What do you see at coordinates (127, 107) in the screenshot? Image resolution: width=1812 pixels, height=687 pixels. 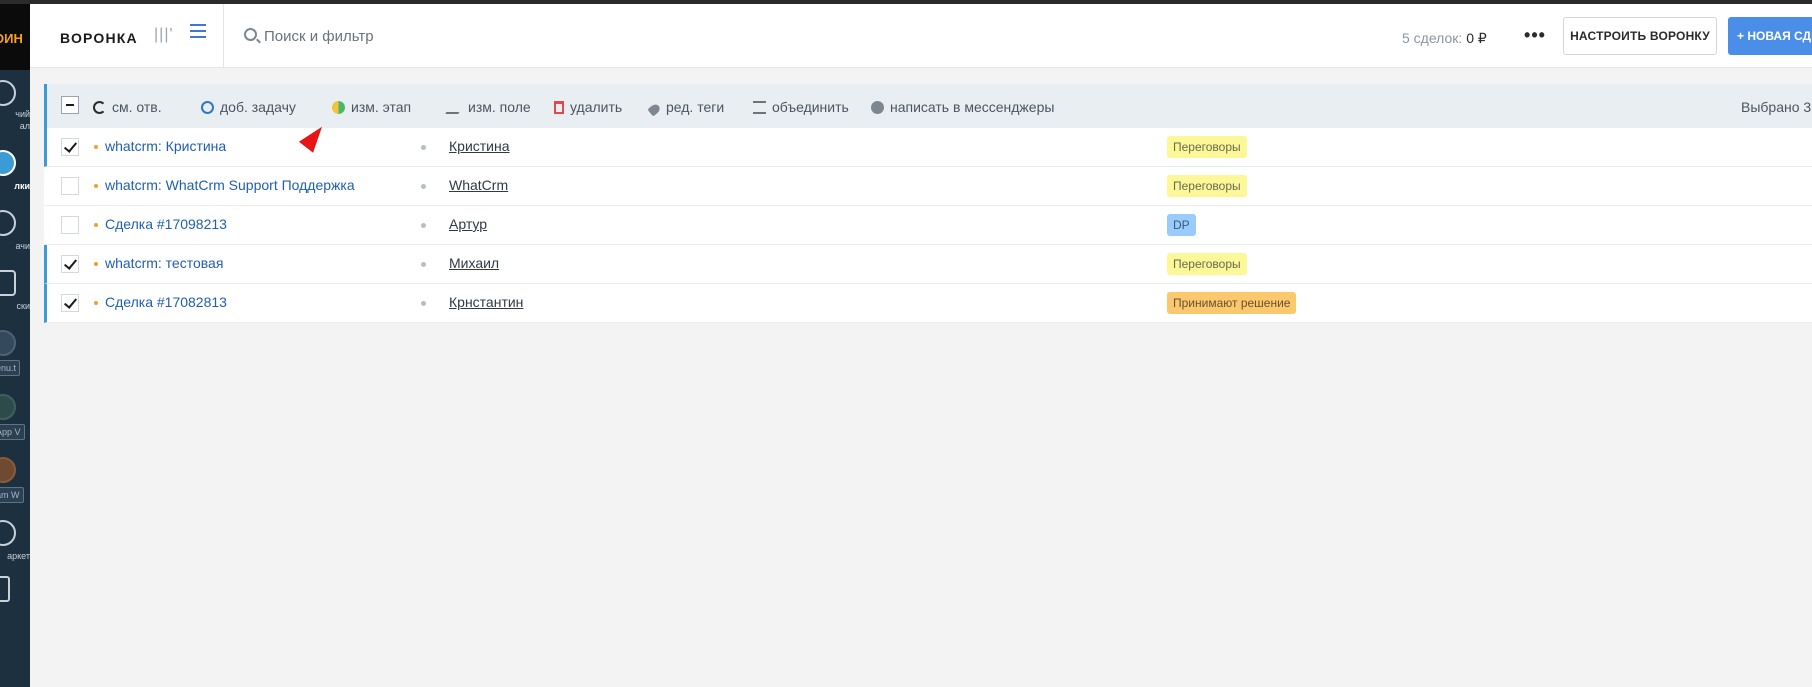 I see `change-responsible-action: см. отв.` at bounding box center [127, 107].